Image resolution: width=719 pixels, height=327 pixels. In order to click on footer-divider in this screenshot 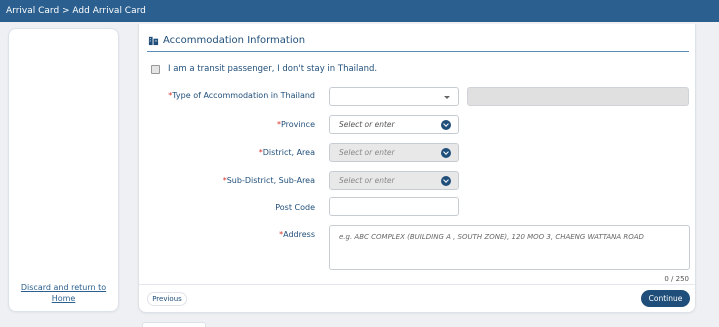, I will do `click(417, 284)`.